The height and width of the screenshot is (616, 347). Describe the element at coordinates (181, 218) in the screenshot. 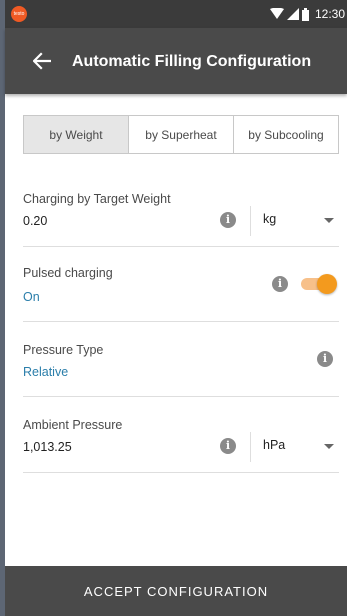

I see `target-weight-row: Charging by Target Weight 0.20 i kg` at that location.